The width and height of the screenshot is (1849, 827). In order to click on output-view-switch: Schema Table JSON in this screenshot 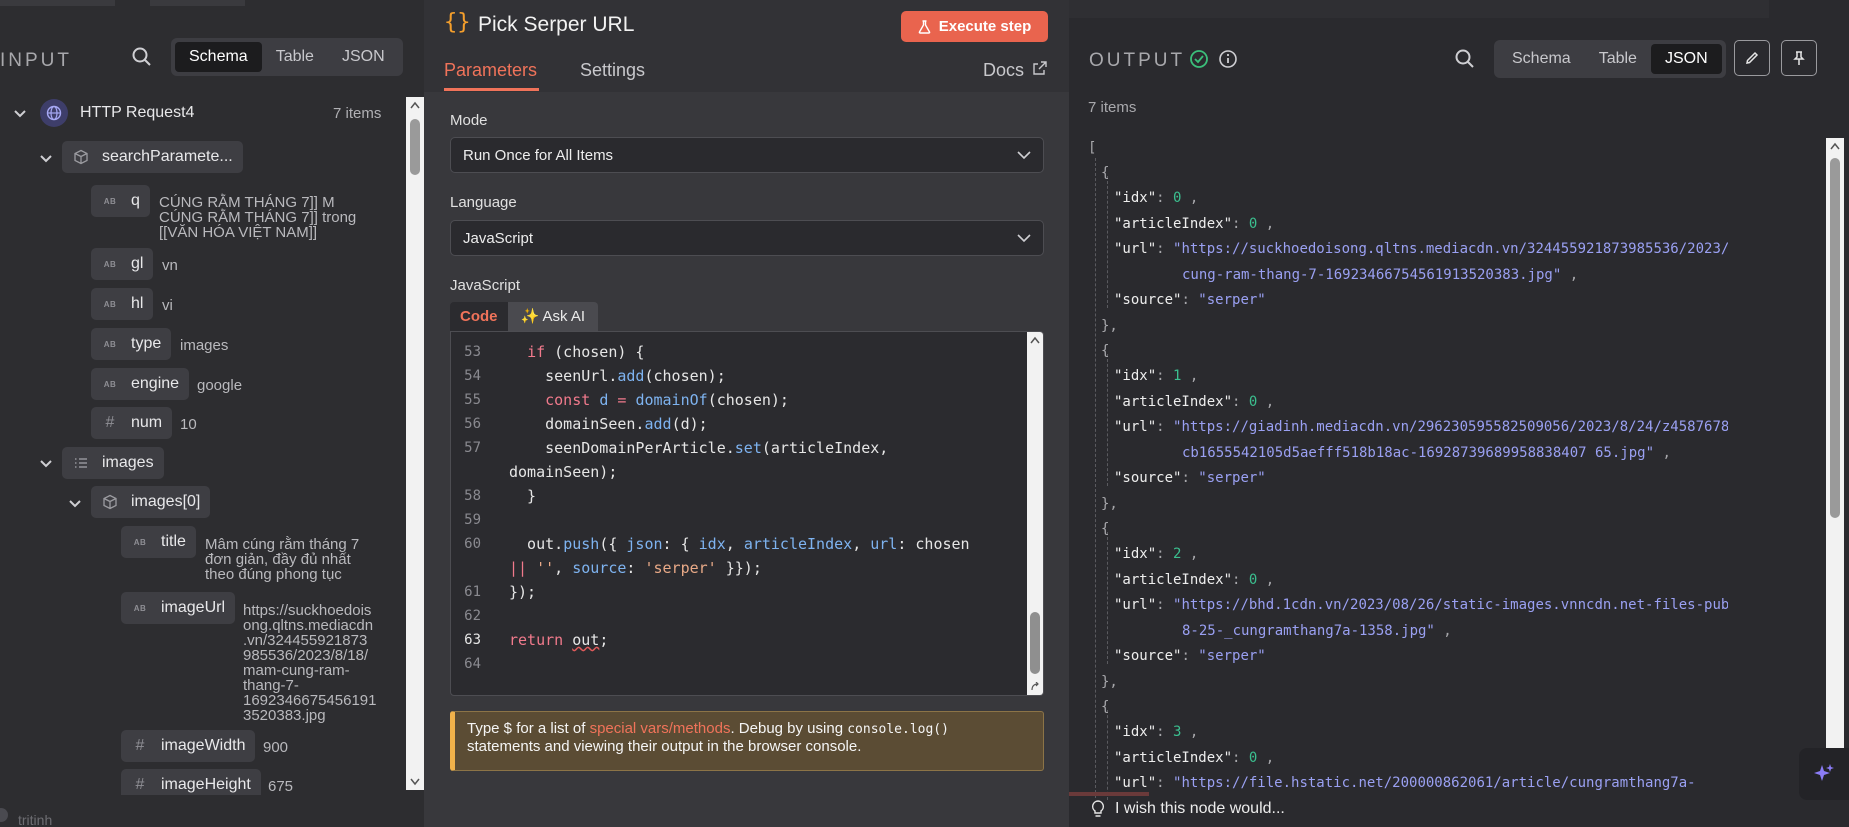, I will do `click(1610, 59)`.